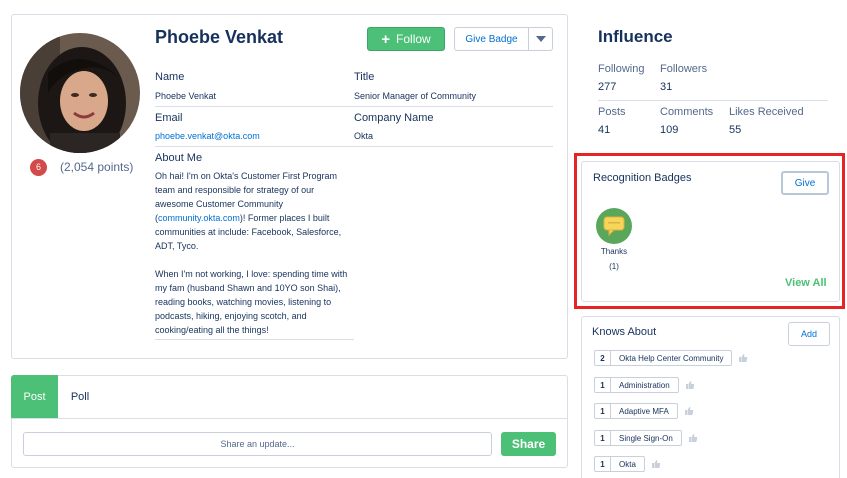  I want to click on tab-poll: Poll, so click(80, 396).